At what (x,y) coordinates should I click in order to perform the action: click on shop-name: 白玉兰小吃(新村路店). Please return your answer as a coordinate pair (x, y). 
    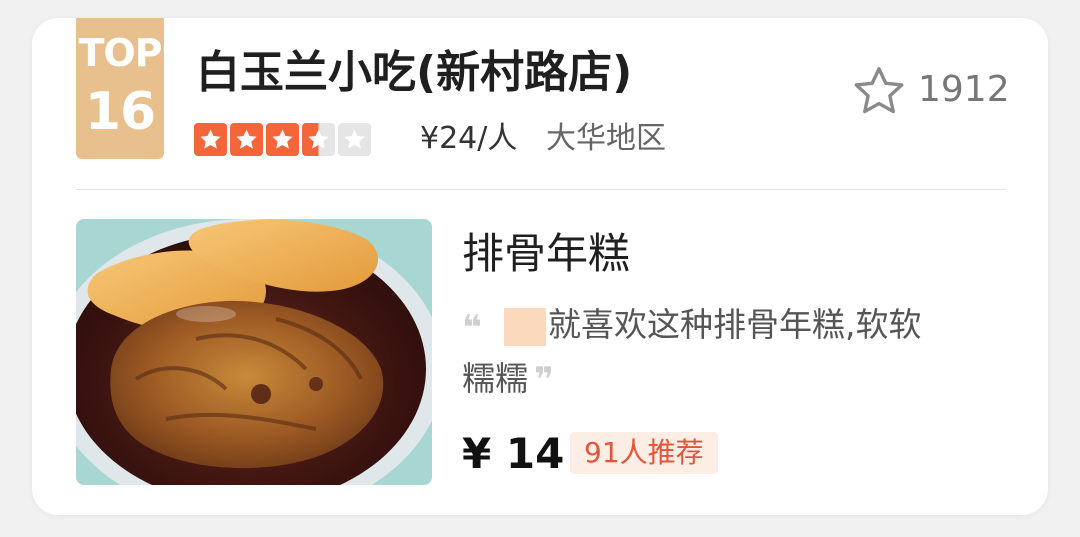
    Looking at the image, I should click on (414, 73).